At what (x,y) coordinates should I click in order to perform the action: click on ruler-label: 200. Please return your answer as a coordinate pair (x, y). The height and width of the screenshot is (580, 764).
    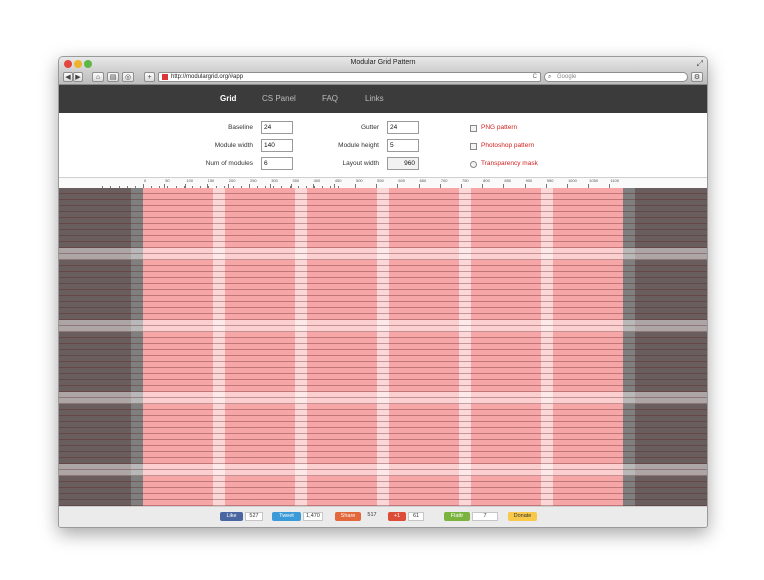
    Looking at the image, I should click on (232, 180).